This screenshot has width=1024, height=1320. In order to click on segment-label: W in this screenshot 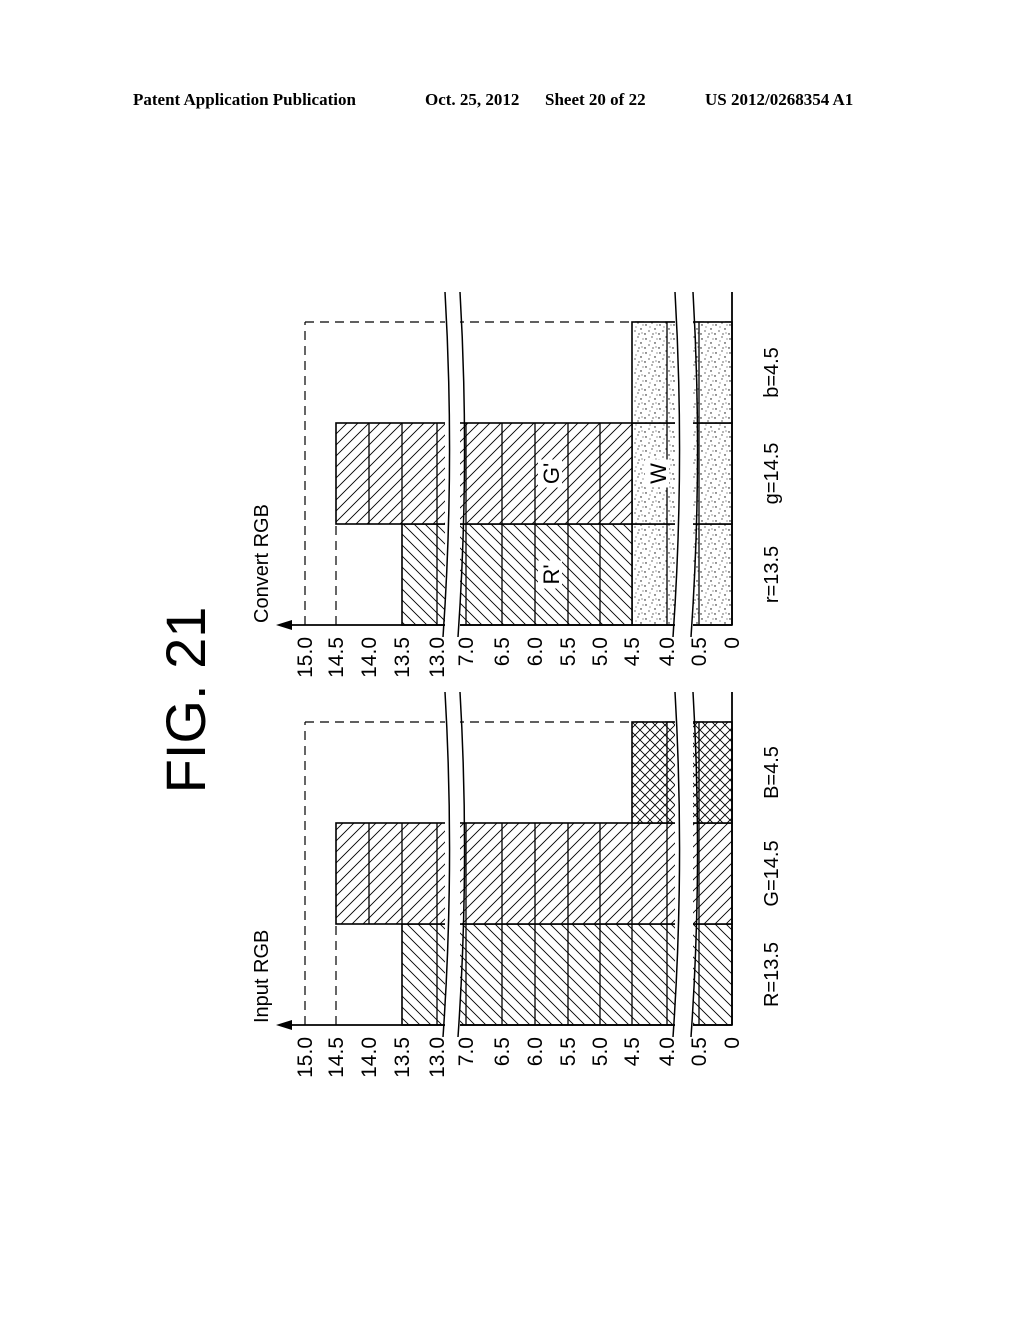, I will do `click(658, 473)`.